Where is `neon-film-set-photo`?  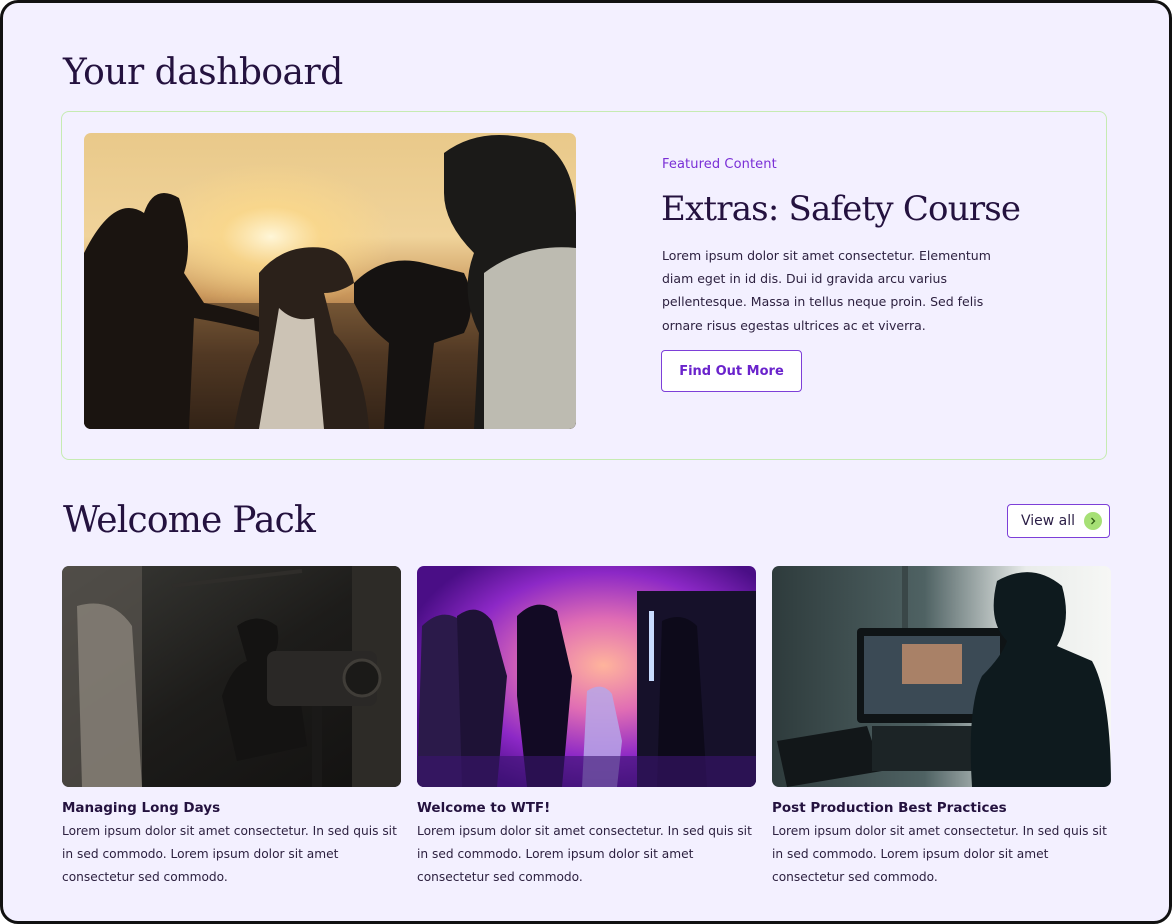
neon-film-set-photo is located at coordinates (586, 676).